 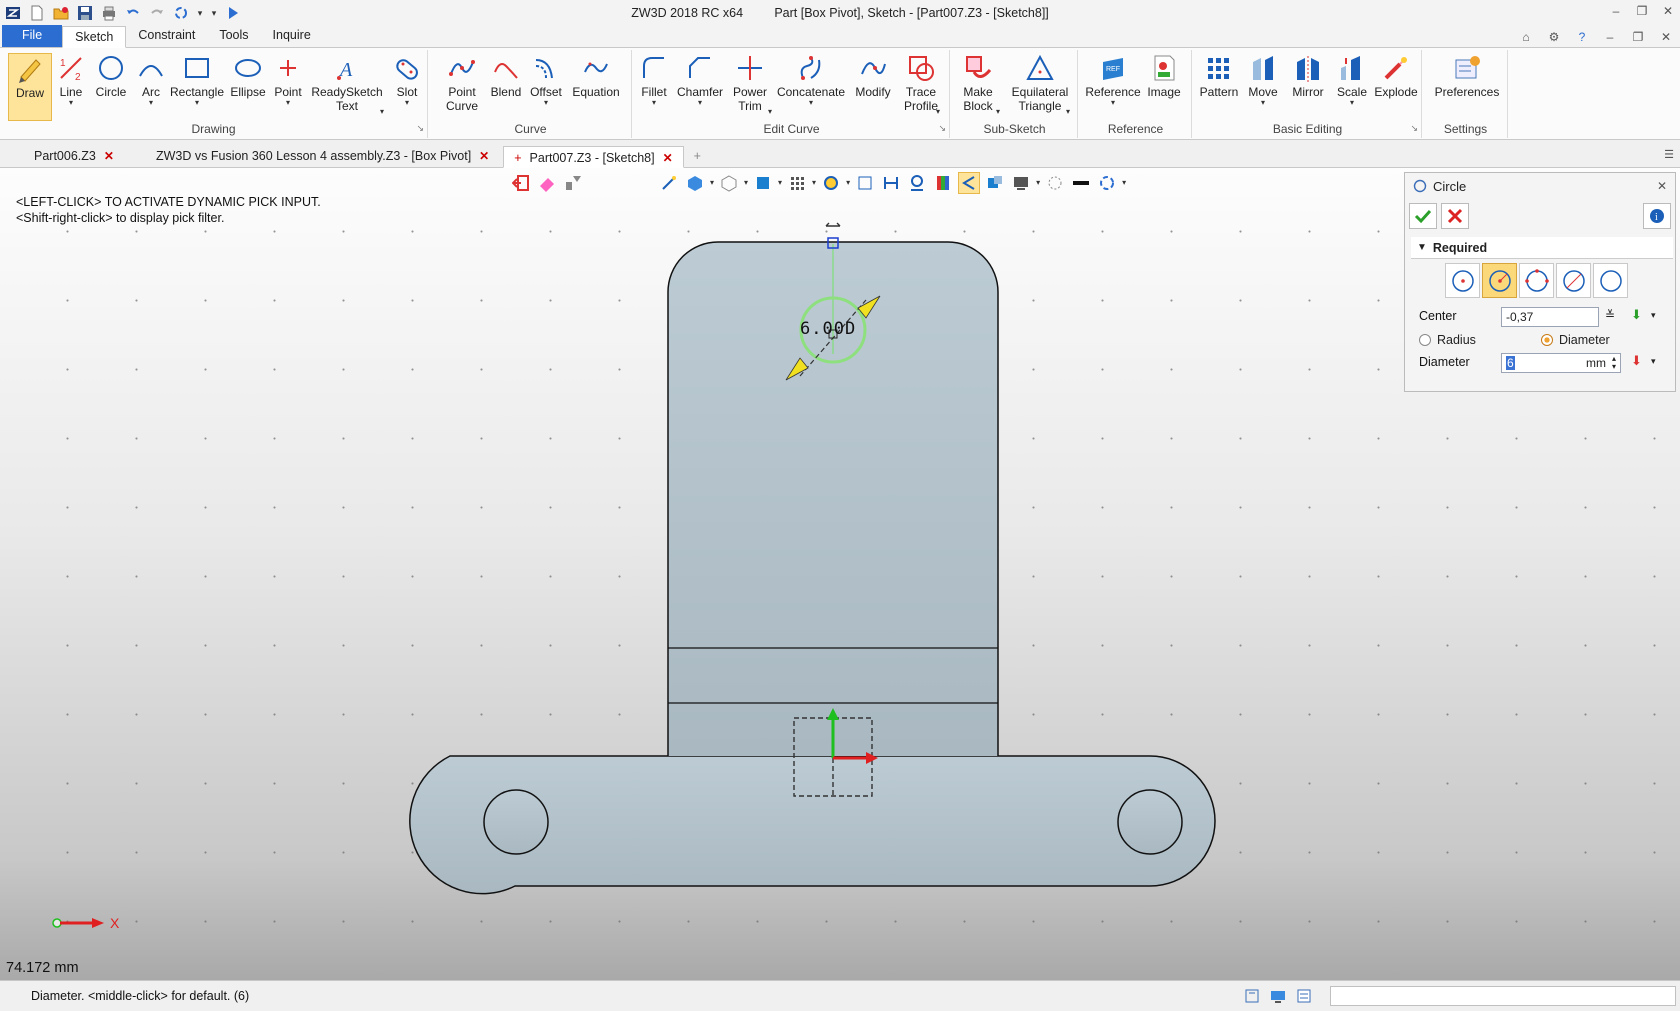 I want to click on center-pick-icon: ⬇, so click(x=1636, y=315).